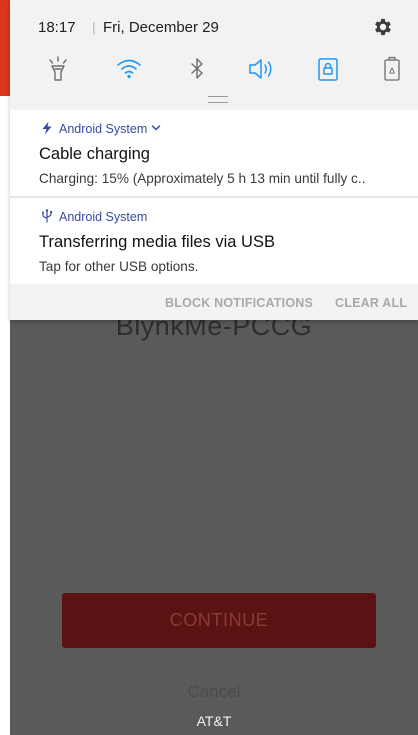 The width and height of the screenshot is (418, 735). What do you see at coordinates (219, 620) in the screenshot?
I see `continue-button: CONTINUE` at bounding box center [219, 620].